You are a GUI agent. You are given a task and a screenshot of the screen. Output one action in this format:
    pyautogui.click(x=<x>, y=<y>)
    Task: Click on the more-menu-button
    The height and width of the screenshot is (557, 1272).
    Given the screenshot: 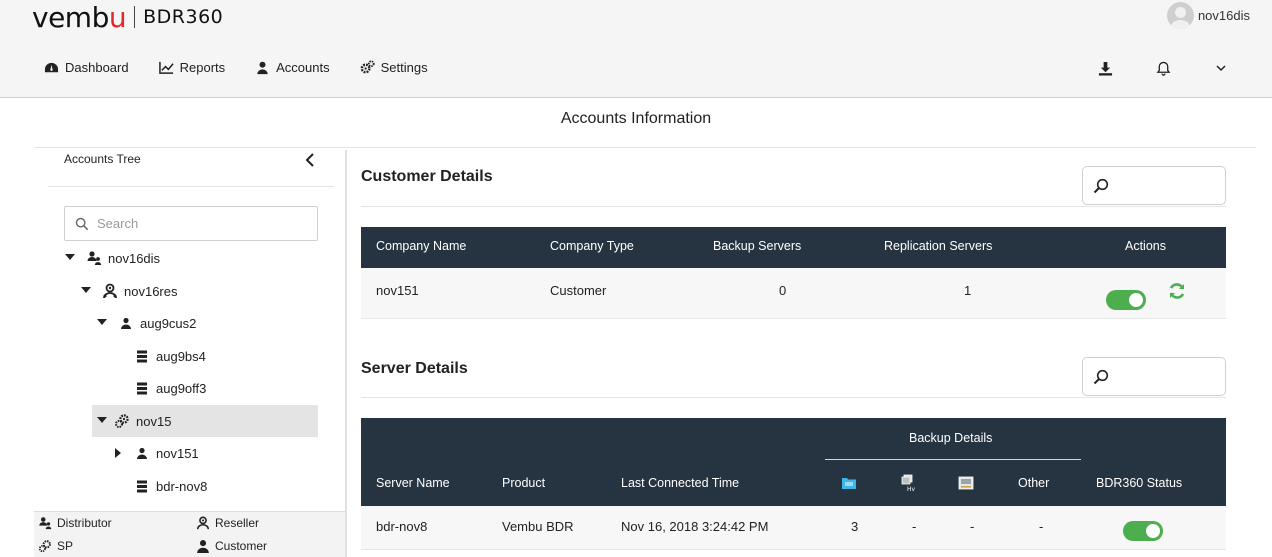 What is the action you would take?
    pyautogui.click(x=1221, y=68)
    